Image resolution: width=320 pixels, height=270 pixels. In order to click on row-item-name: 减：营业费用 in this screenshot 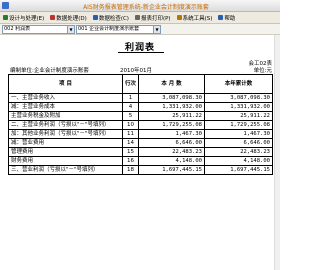, I will do `click(65, 143)`.